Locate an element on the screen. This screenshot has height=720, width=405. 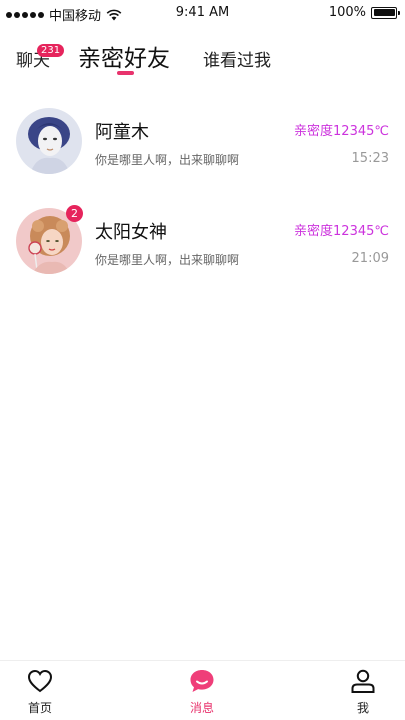
message-time: 15:23 is located at coordinates (370, 158).